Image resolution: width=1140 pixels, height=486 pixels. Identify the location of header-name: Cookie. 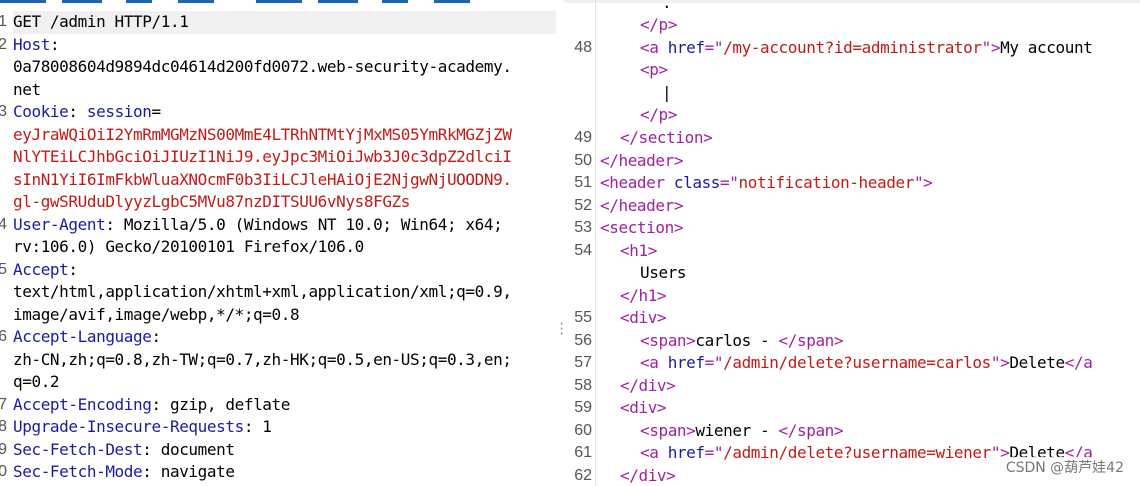
(41, 111).